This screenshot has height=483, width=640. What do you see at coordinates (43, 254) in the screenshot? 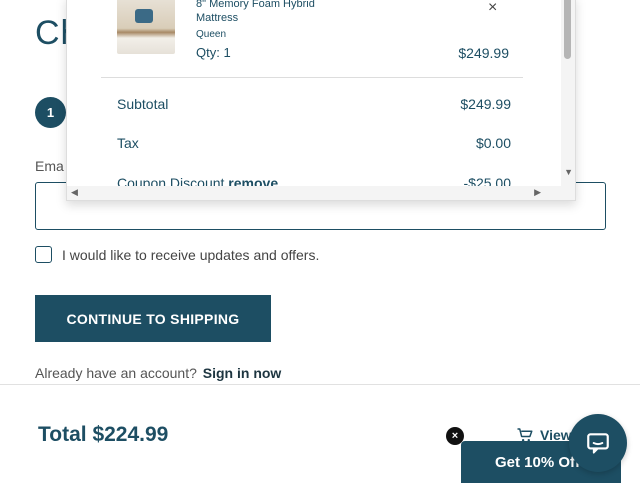
I see `newsletter-checkbox` at bounding box center [43, 254].